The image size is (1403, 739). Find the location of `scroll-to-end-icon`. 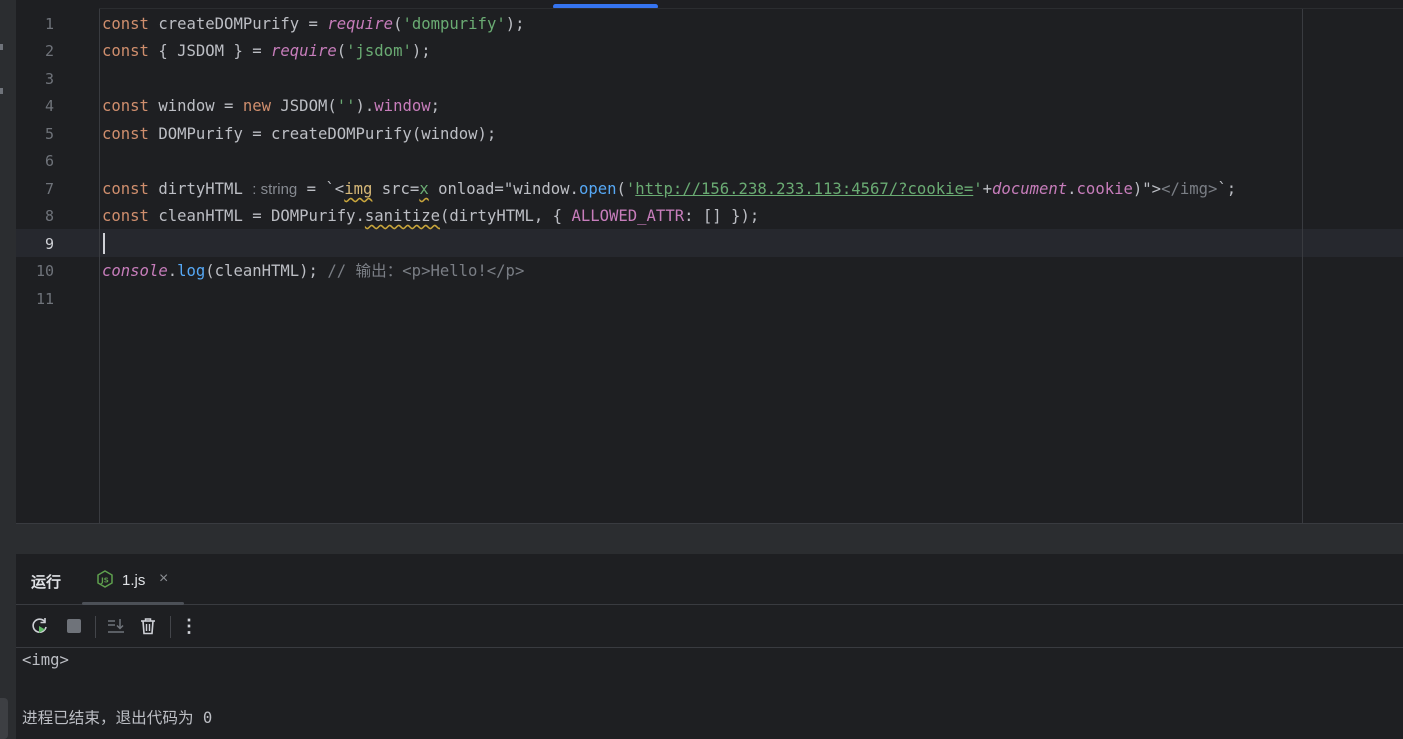

scroll-to-end-icon is located at coordinates (116, 626).